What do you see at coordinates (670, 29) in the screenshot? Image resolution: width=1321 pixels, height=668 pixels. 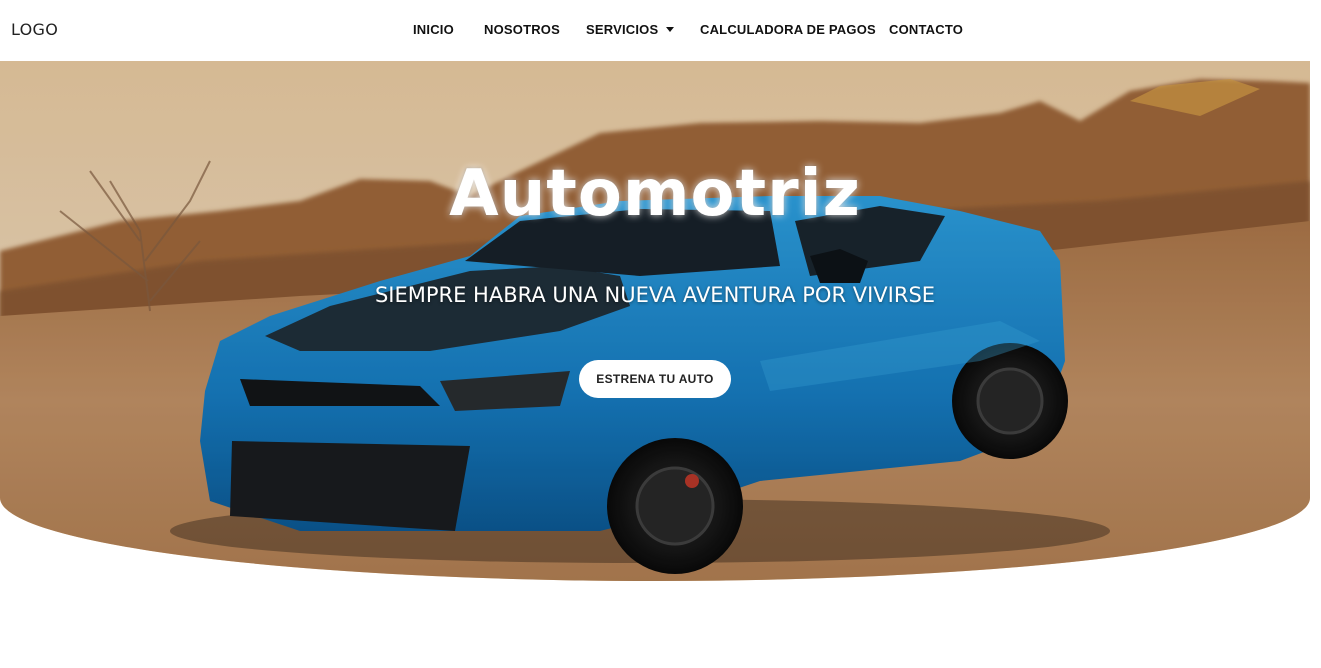 I see `caret-down-icon` at bounding box center [670, 29].